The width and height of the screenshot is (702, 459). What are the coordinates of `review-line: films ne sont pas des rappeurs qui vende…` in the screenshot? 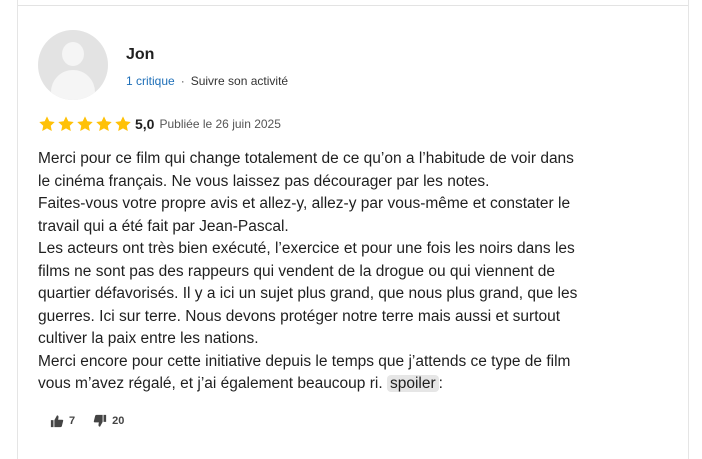 It's located at (297, 271).